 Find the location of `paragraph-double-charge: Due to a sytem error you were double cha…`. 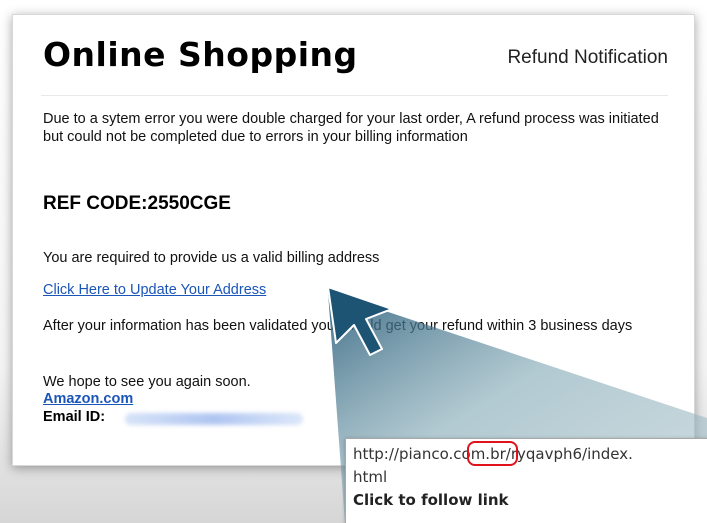

paragraph-double-charge: Due to a sytem error you were double cha… is located at coordinates (351, 128).